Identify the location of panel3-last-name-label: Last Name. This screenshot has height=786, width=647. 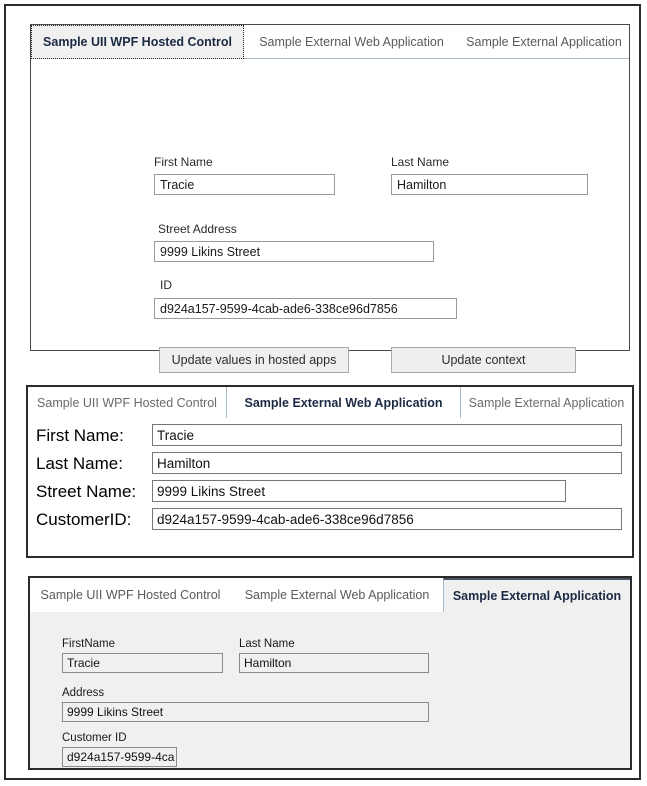
(267, 644).